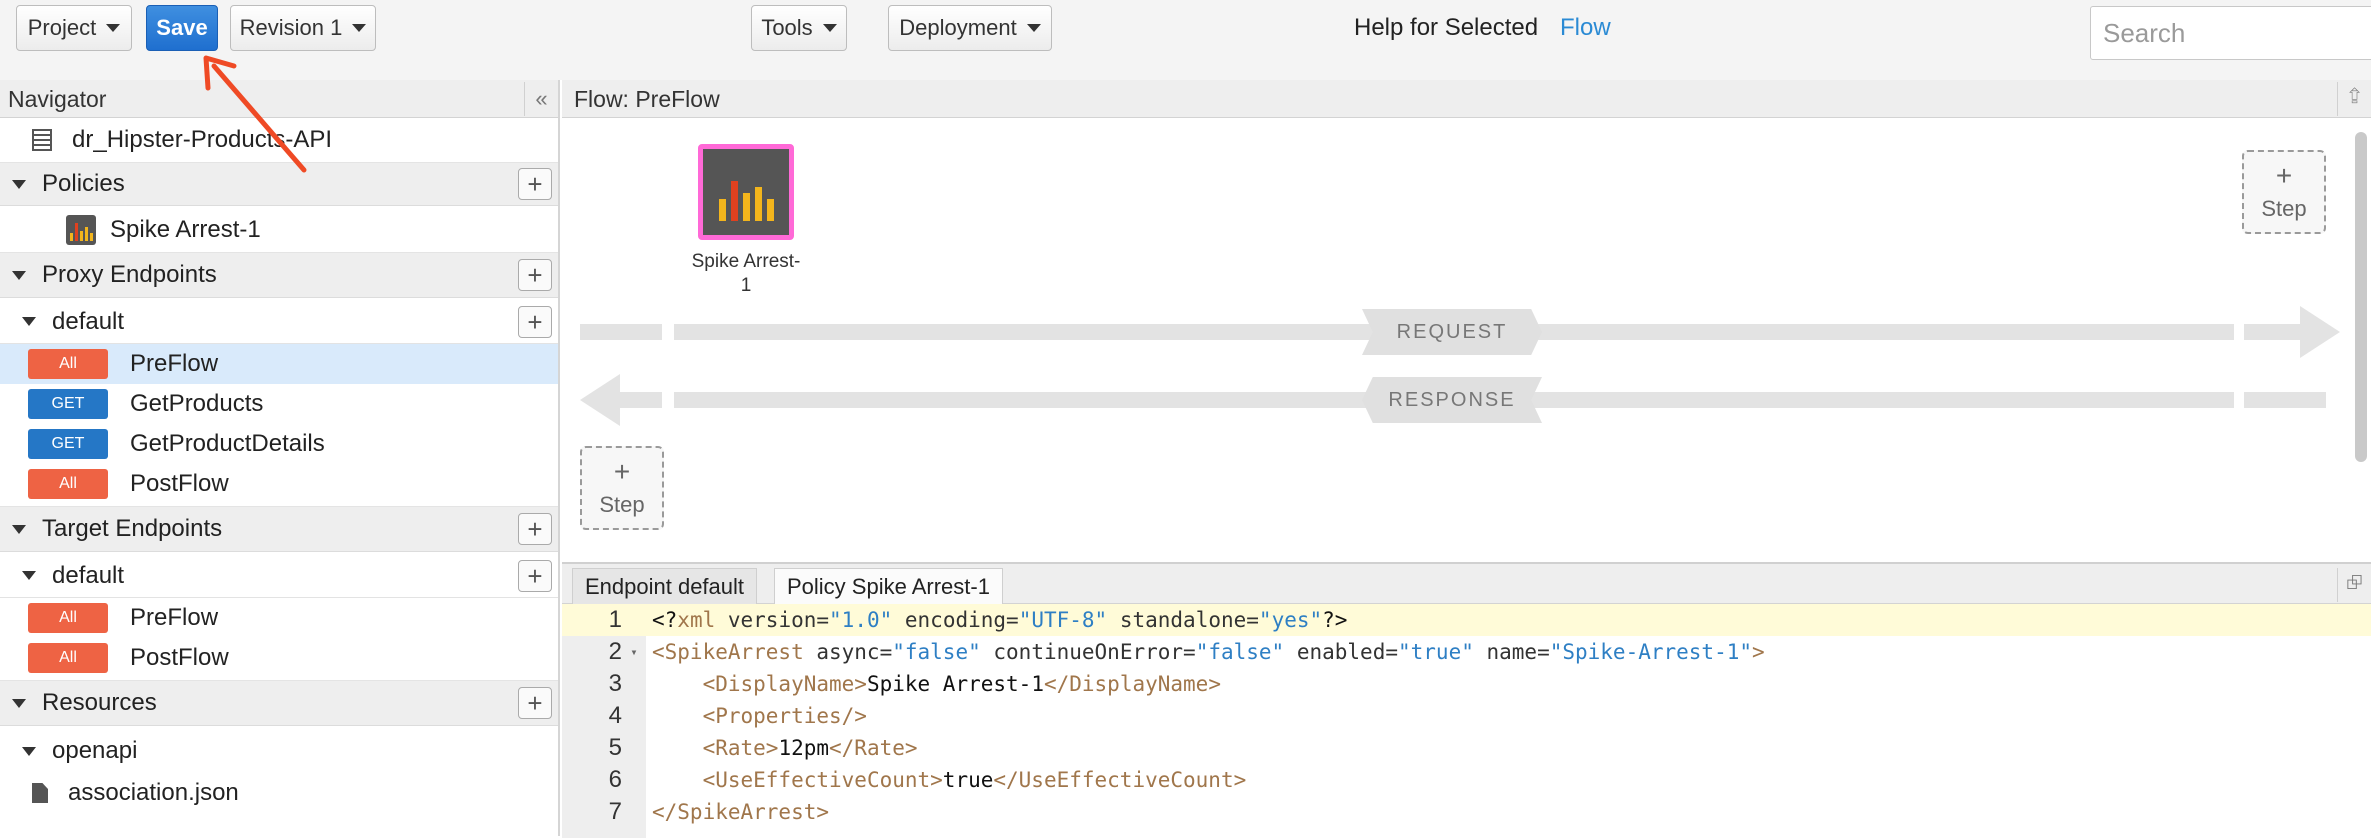  I want to click on line-number: 2, so click(615, 651).